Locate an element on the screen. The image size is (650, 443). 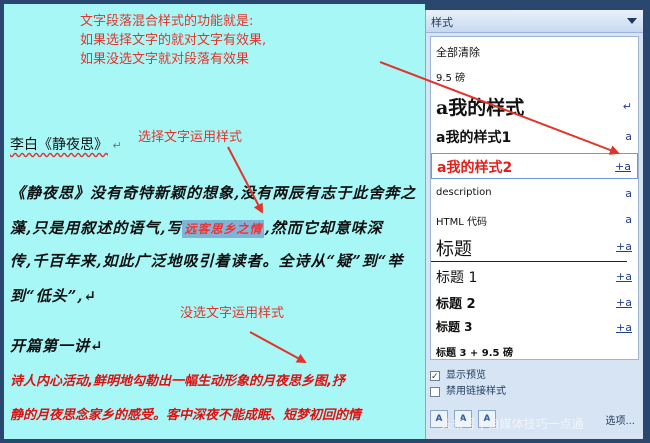
arrow-to-selected-text is located at coordinates (245, 180).